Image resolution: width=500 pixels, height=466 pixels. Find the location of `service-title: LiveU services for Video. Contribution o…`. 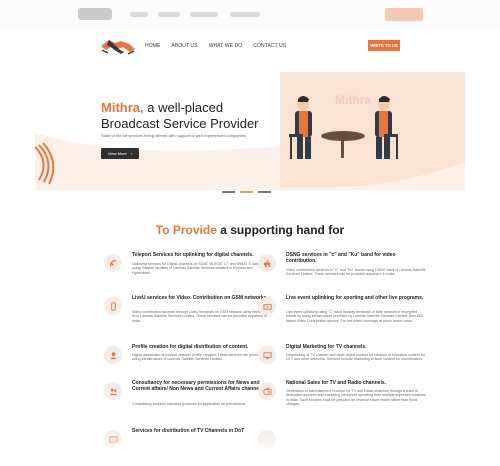

service-title: LiveU services for Video. Contribution o… is located at coordinates (200, 298).